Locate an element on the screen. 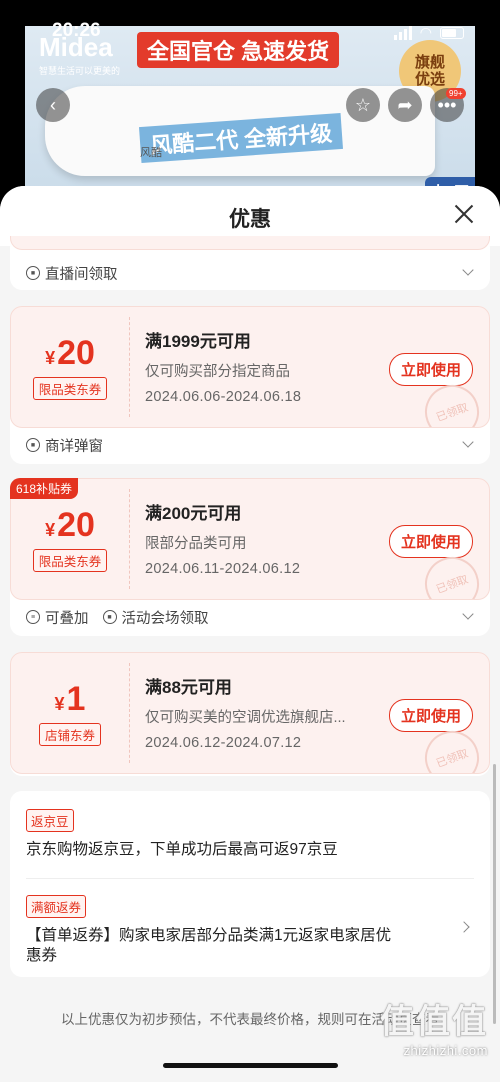 This screenshot has height=1082, width=500. coupon-condition: 满88元可用 is located at coordinates (188, 687).